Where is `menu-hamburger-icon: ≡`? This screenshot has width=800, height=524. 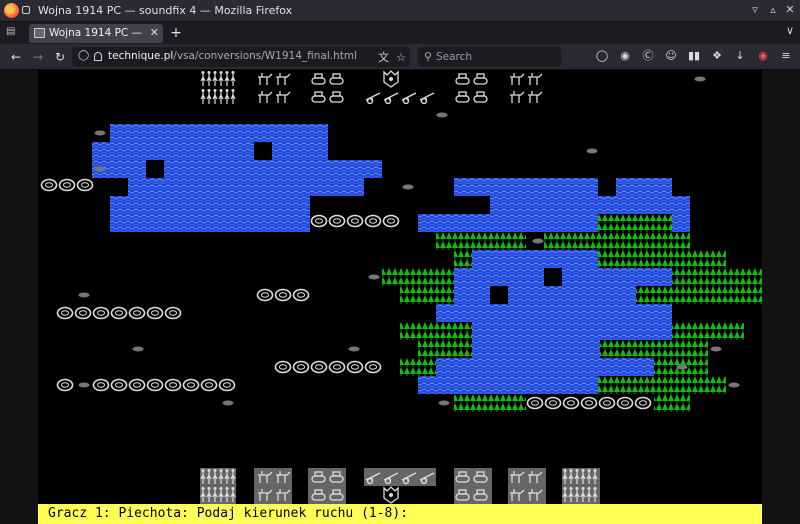
menu-hamburger-icon: ≡ is located at coordinates (786, 56).